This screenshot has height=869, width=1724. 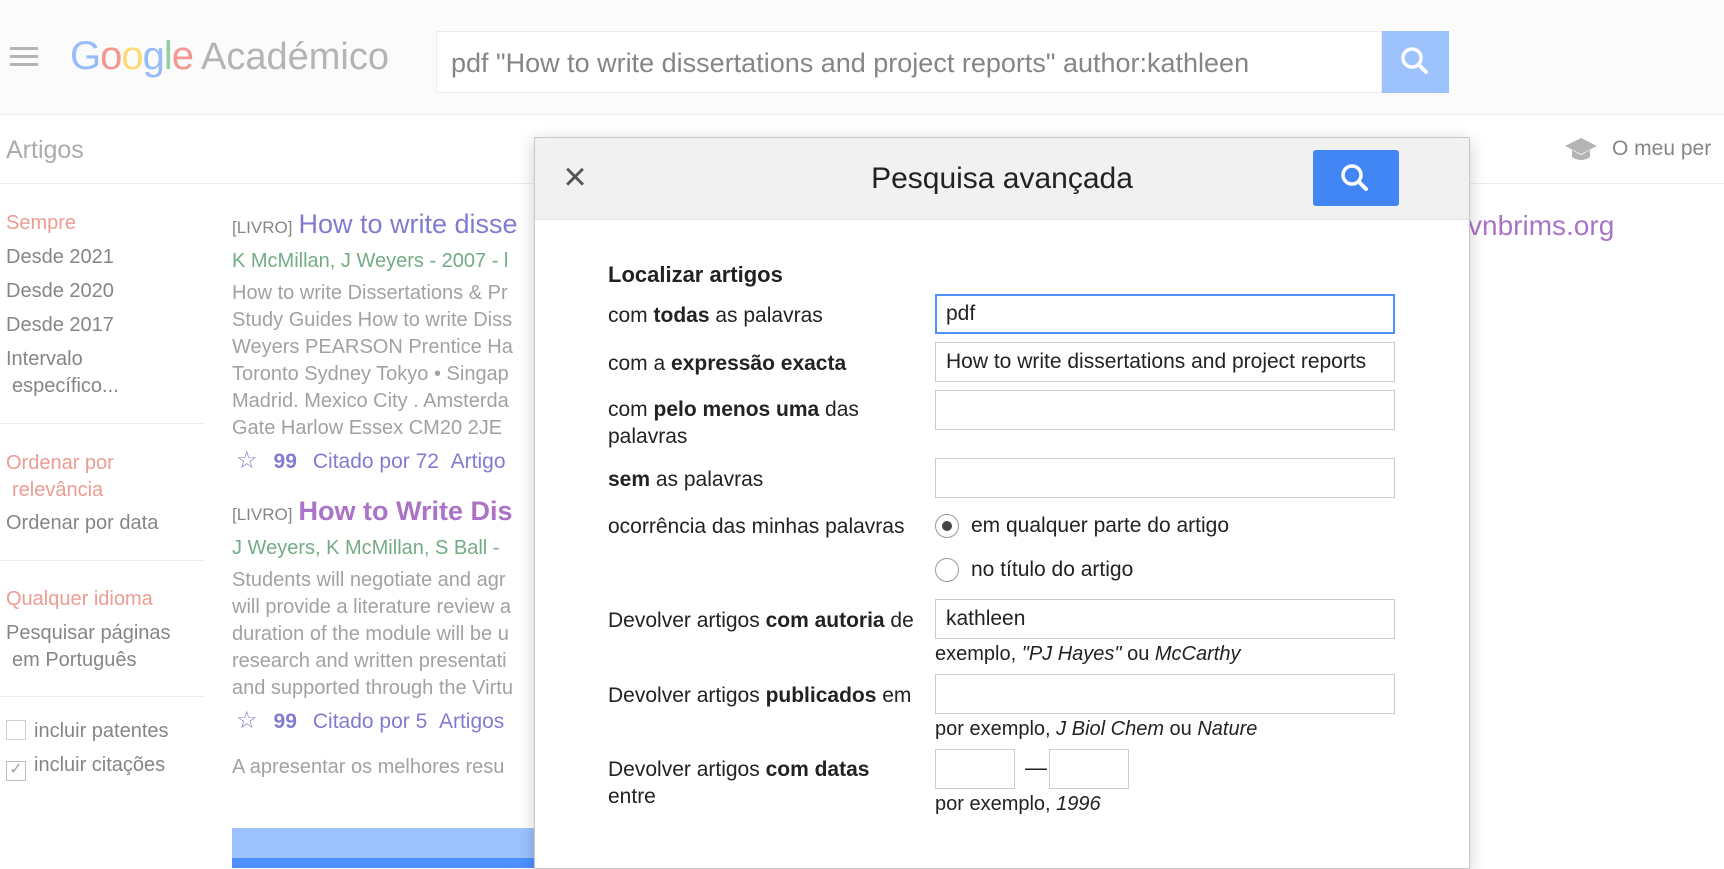 I want to click on label-bold: todas, so click(x=681, y=315).